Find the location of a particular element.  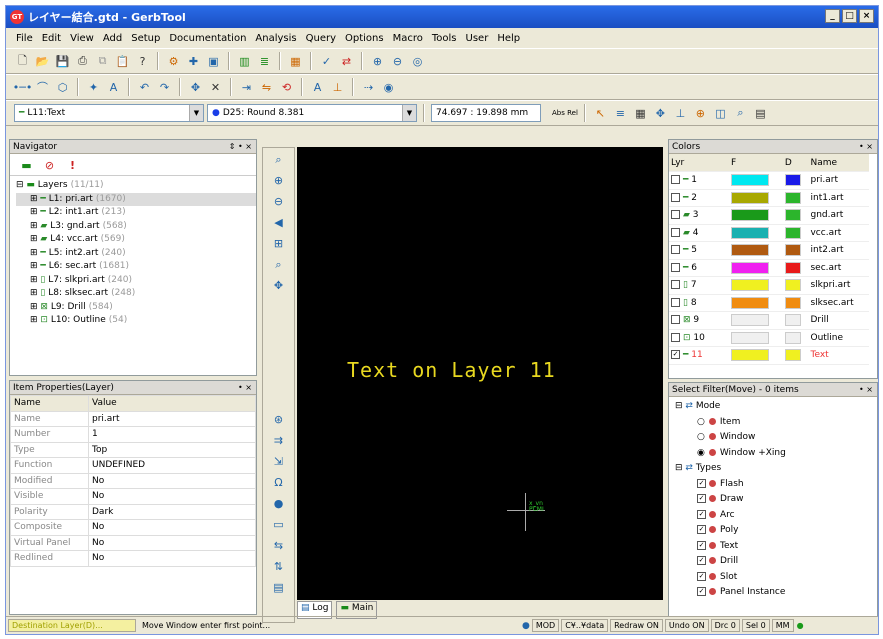

type-option: ✓ Drill is located at coordinates (776, 562).